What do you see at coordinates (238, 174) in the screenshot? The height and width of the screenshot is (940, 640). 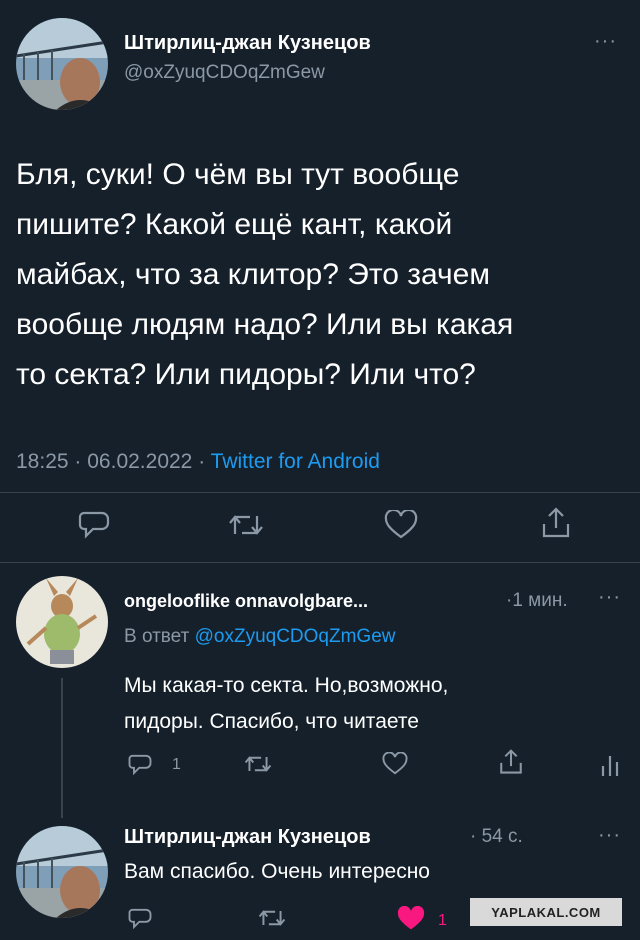 I see `tweet-text-line: Бля, суки! О чём вы тут вообще` at bounding box center [238, 174].